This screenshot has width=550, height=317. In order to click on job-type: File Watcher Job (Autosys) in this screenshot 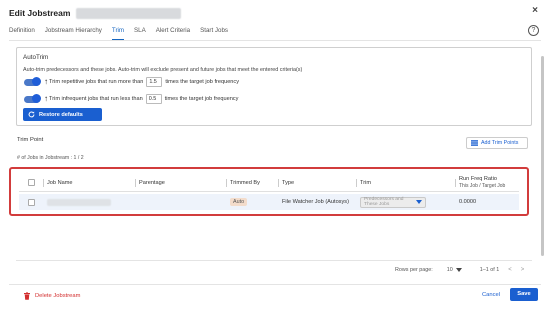, I will do `click(315, 202)`.